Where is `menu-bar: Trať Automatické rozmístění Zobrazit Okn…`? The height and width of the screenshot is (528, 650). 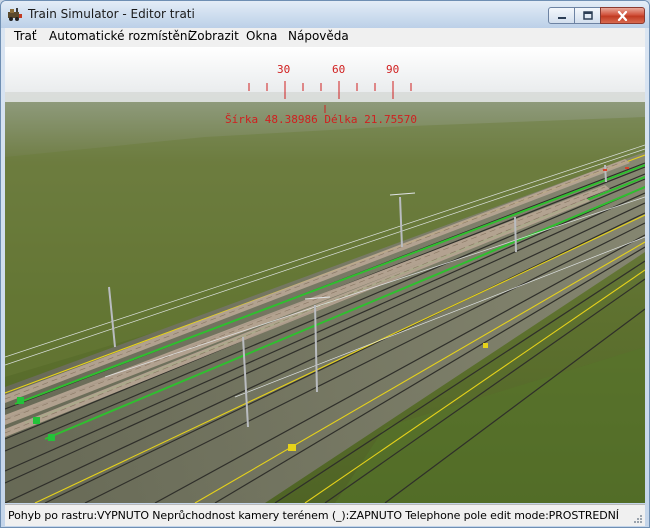
menu-bar: Trať Automatické rozmístění Zobrazit Okn… is located at coordinates (325, 37).